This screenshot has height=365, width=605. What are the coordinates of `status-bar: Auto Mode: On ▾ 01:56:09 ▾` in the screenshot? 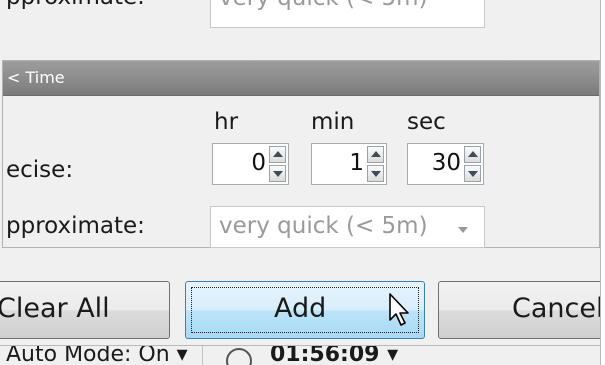 It's located at (302, 355).